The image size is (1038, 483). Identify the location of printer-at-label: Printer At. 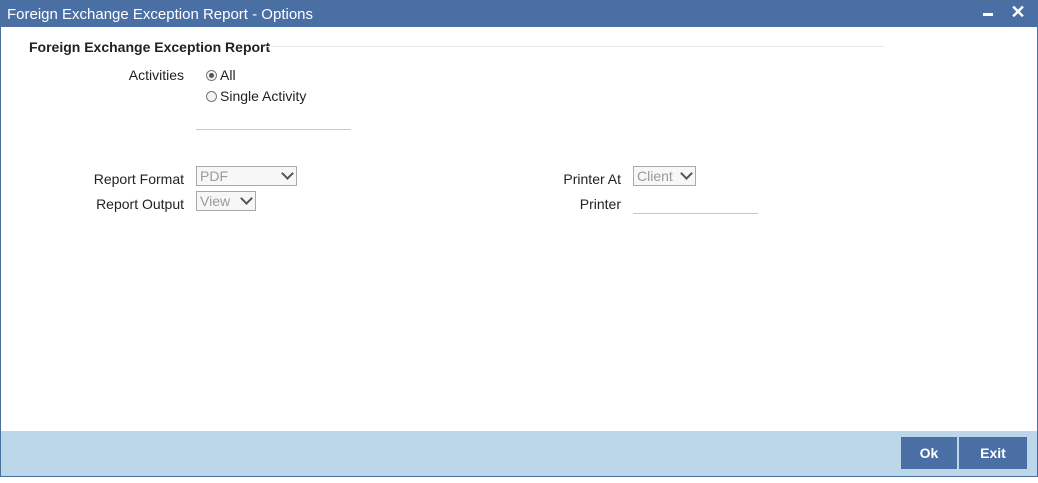
(592, 179).